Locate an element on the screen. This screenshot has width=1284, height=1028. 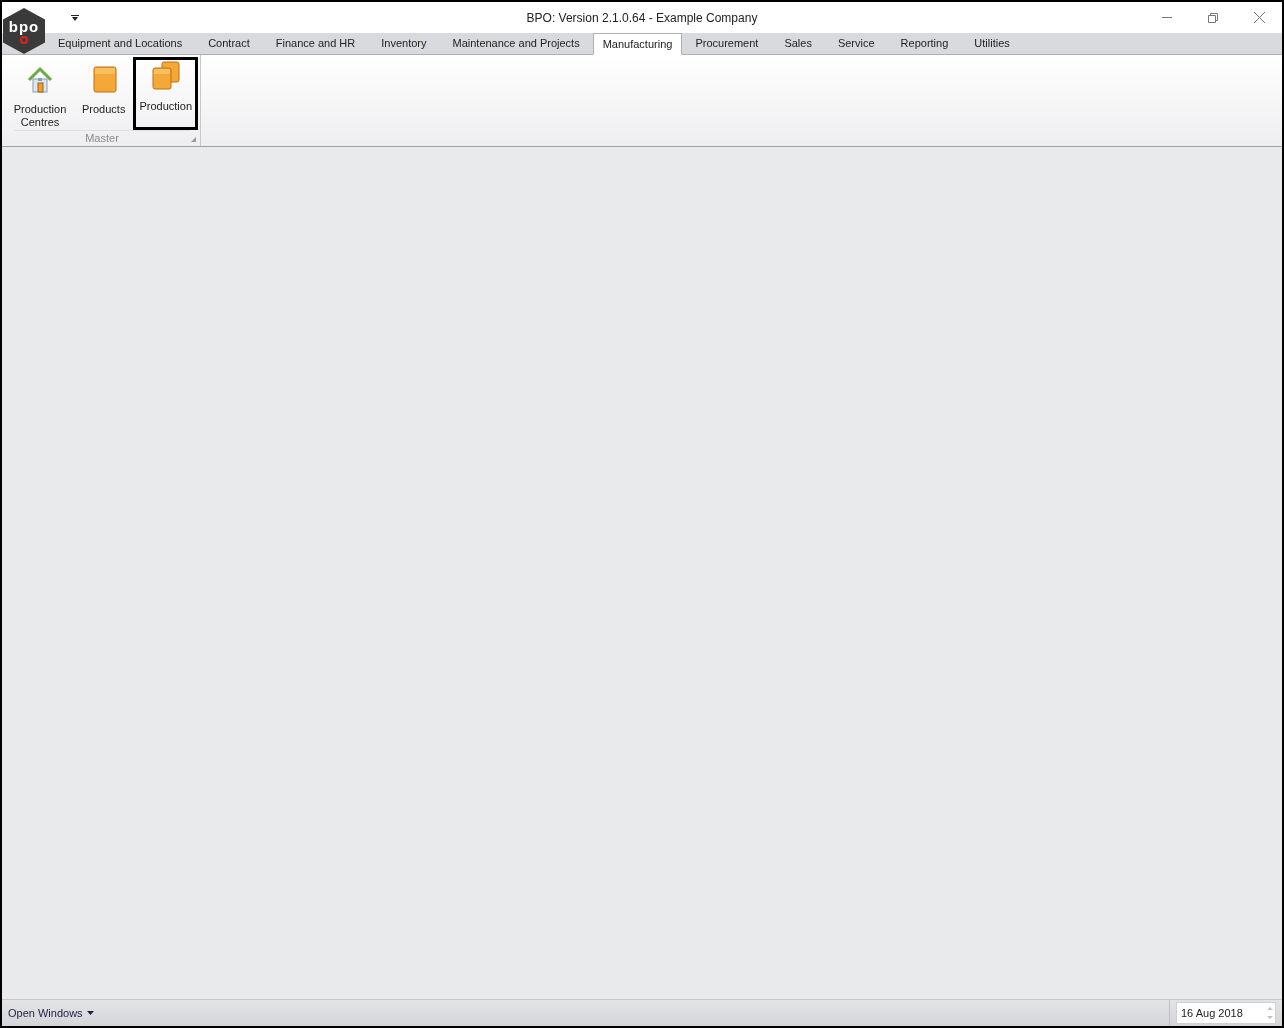
date-field: 16 Aug 2018 is located at coordinates (1226, 1013).